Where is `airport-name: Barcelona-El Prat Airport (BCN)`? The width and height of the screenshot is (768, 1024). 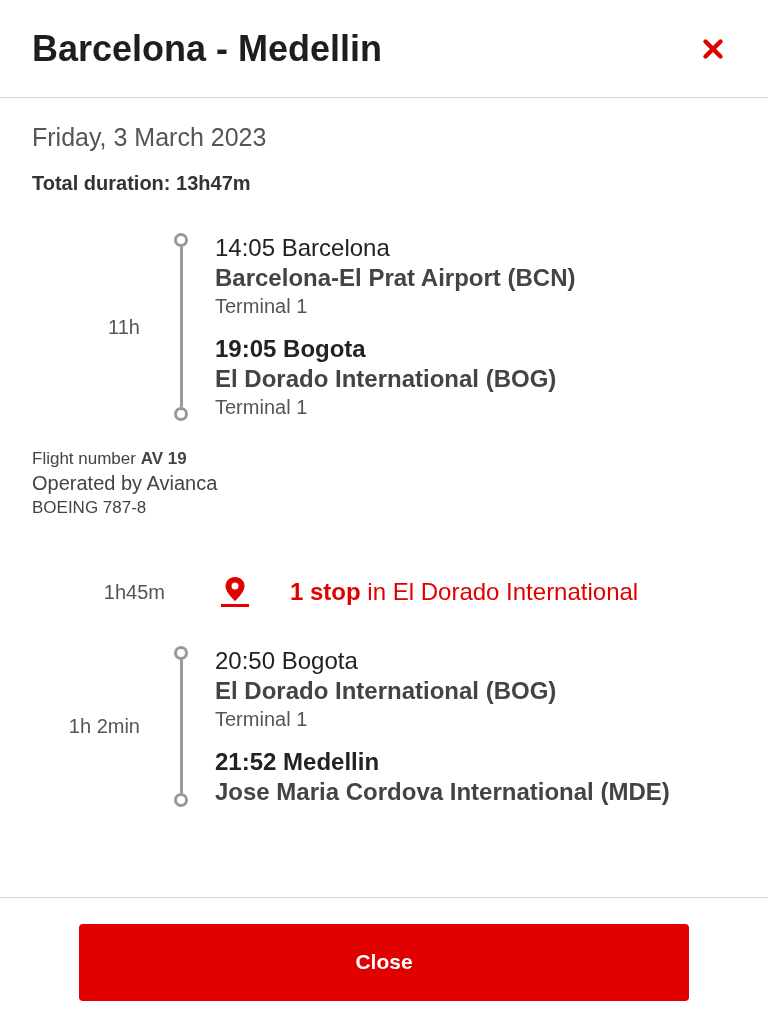
airport-name: Barcelona-El Prat Airport (BCN) is located at coordinates (396, 278).